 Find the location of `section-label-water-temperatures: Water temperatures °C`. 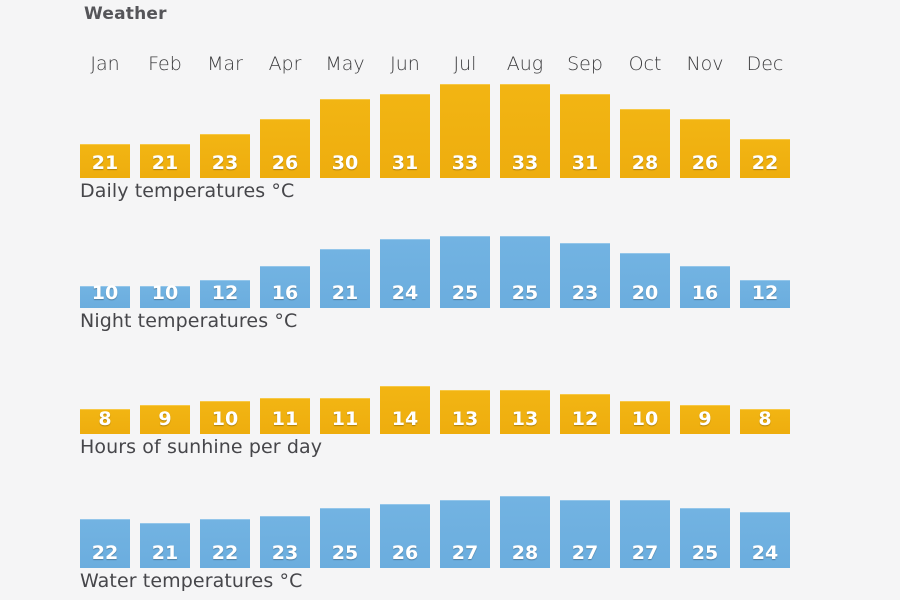

section-label-water-temperatures: Water temperatures °C is located at coordinates (191, 581).